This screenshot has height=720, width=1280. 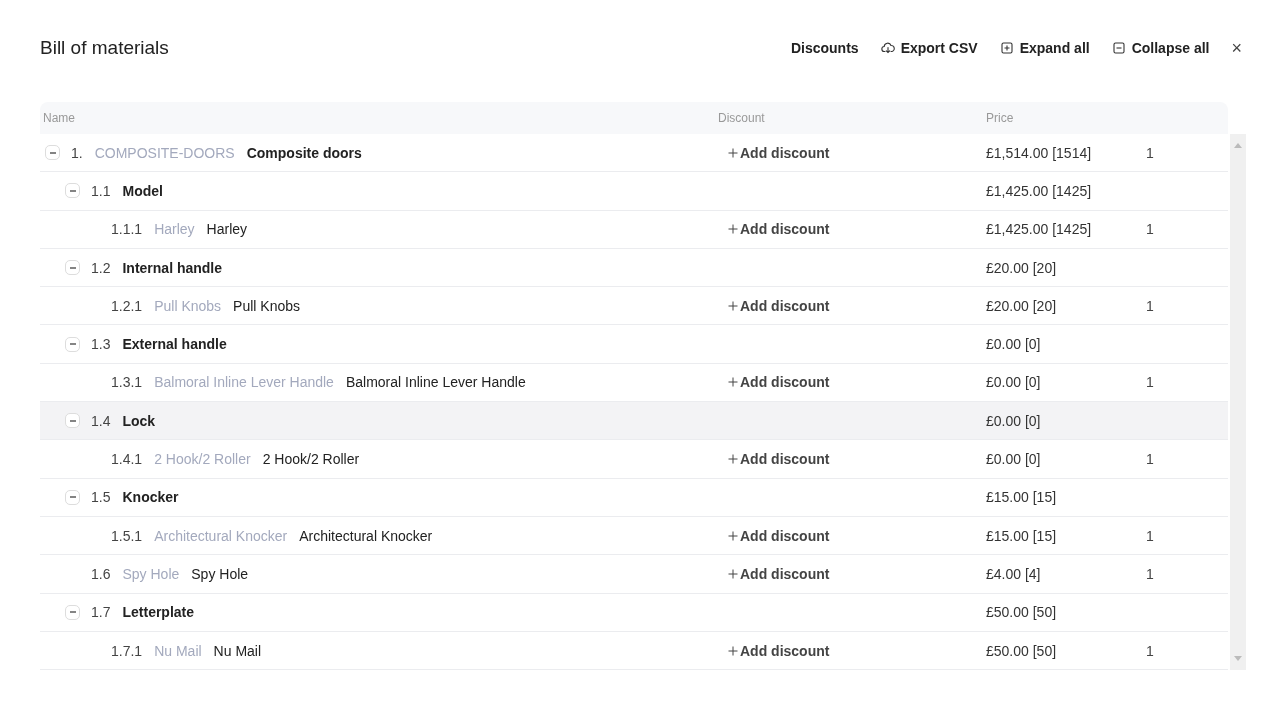 What do you see at coordinates (127, 650) in the screenshot?
I see `item-number: 1.7.1` at bounding box center [127, 650].